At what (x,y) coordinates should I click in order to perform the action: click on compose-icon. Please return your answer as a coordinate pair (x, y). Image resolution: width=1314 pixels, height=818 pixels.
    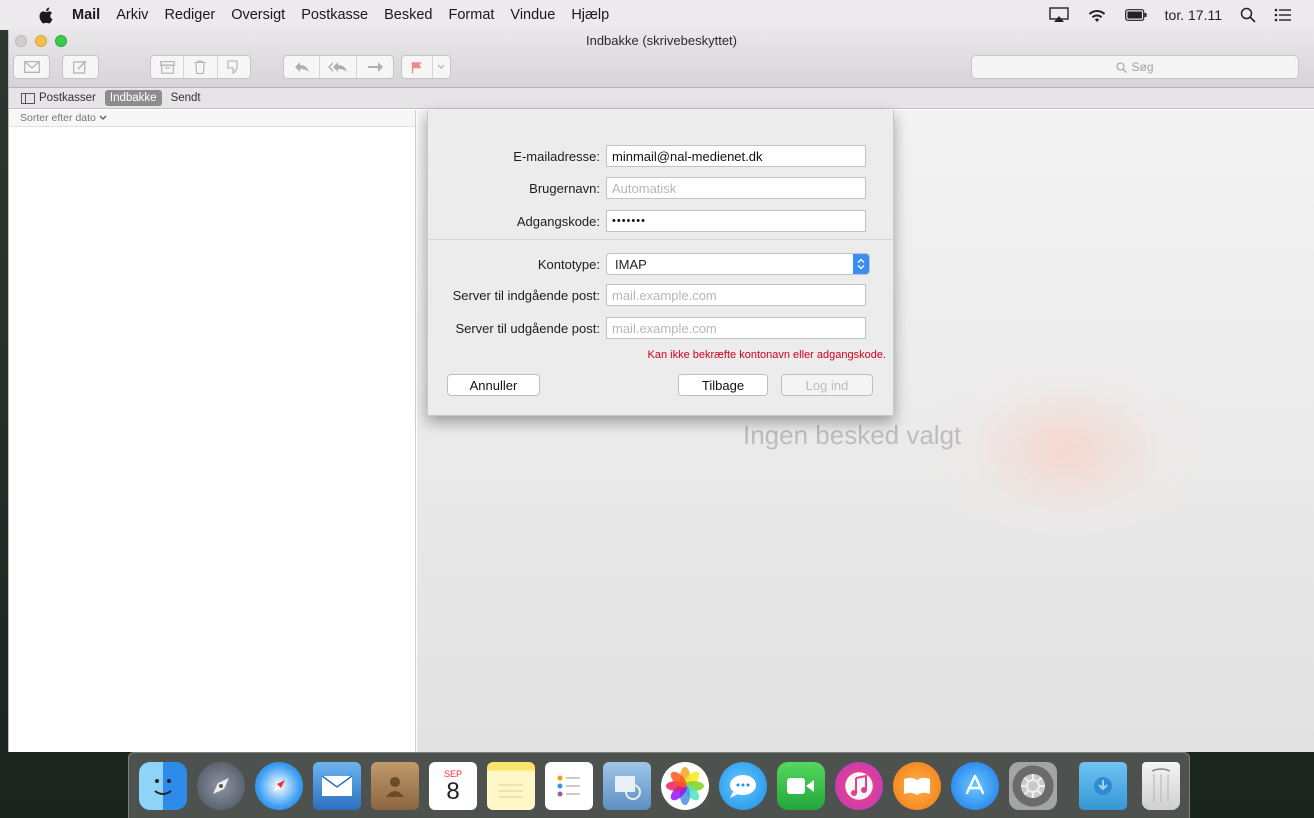
    Looking at the image, I should click on (80, 67).